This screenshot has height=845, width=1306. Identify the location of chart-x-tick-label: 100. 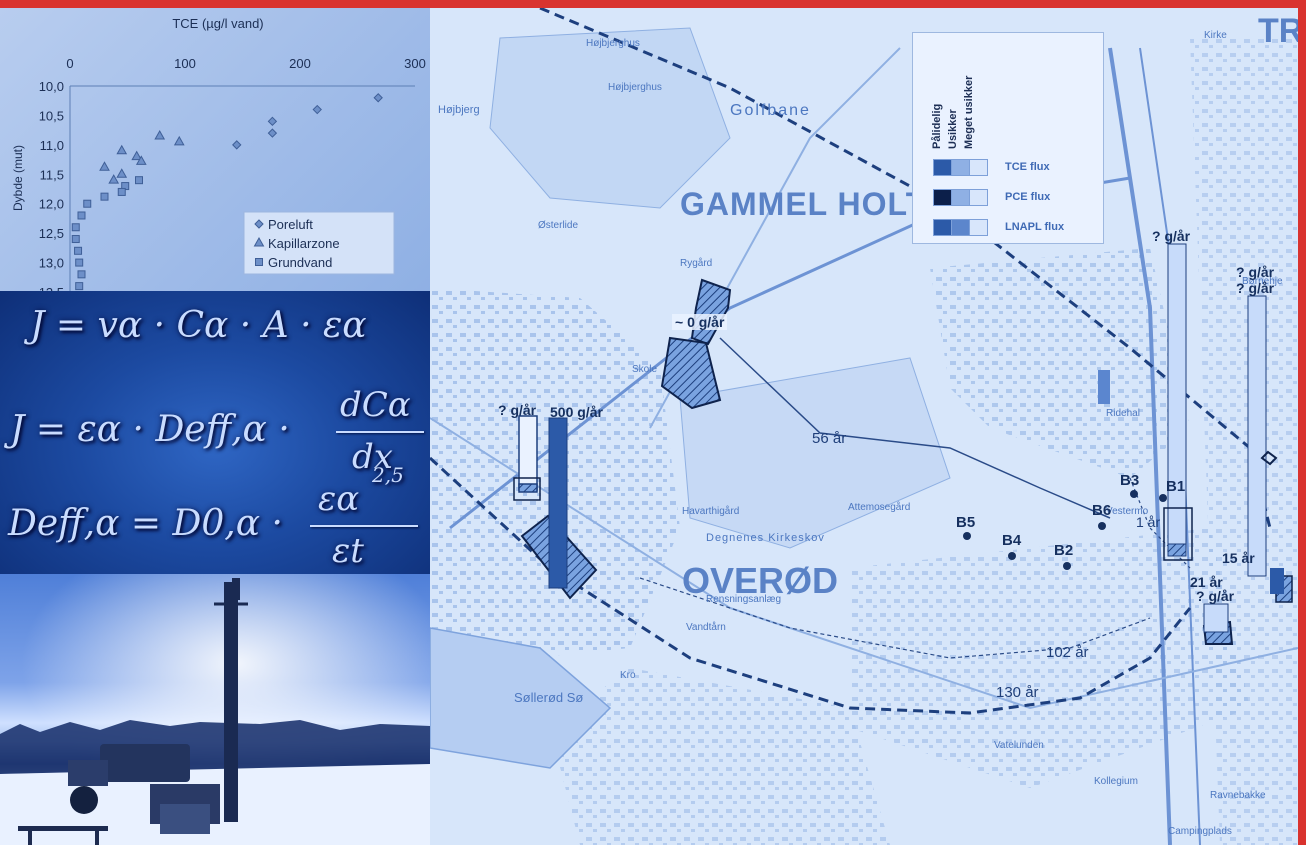
(185, 63).